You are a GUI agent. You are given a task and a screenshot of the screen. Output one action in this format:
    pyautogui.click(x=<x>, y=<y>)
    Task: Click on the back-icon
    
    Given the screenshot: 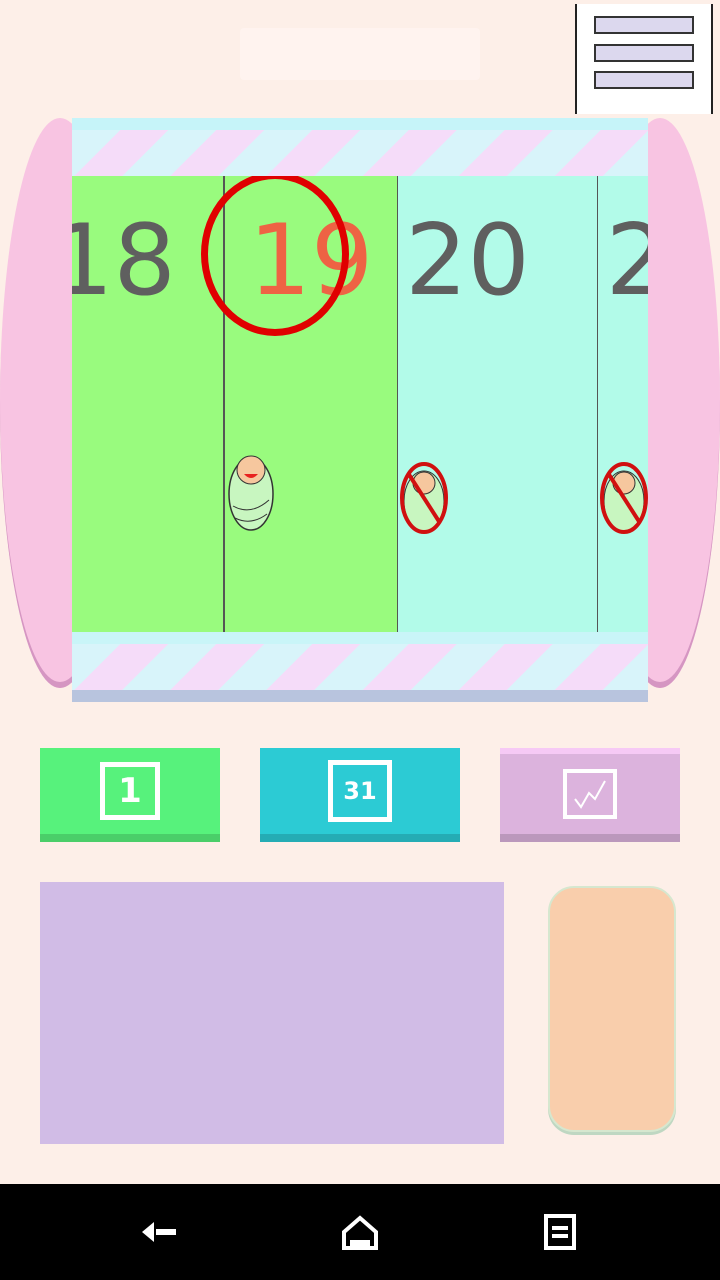 What is the action you would take?
    pyautogui.click(x=160, y=1232)
    